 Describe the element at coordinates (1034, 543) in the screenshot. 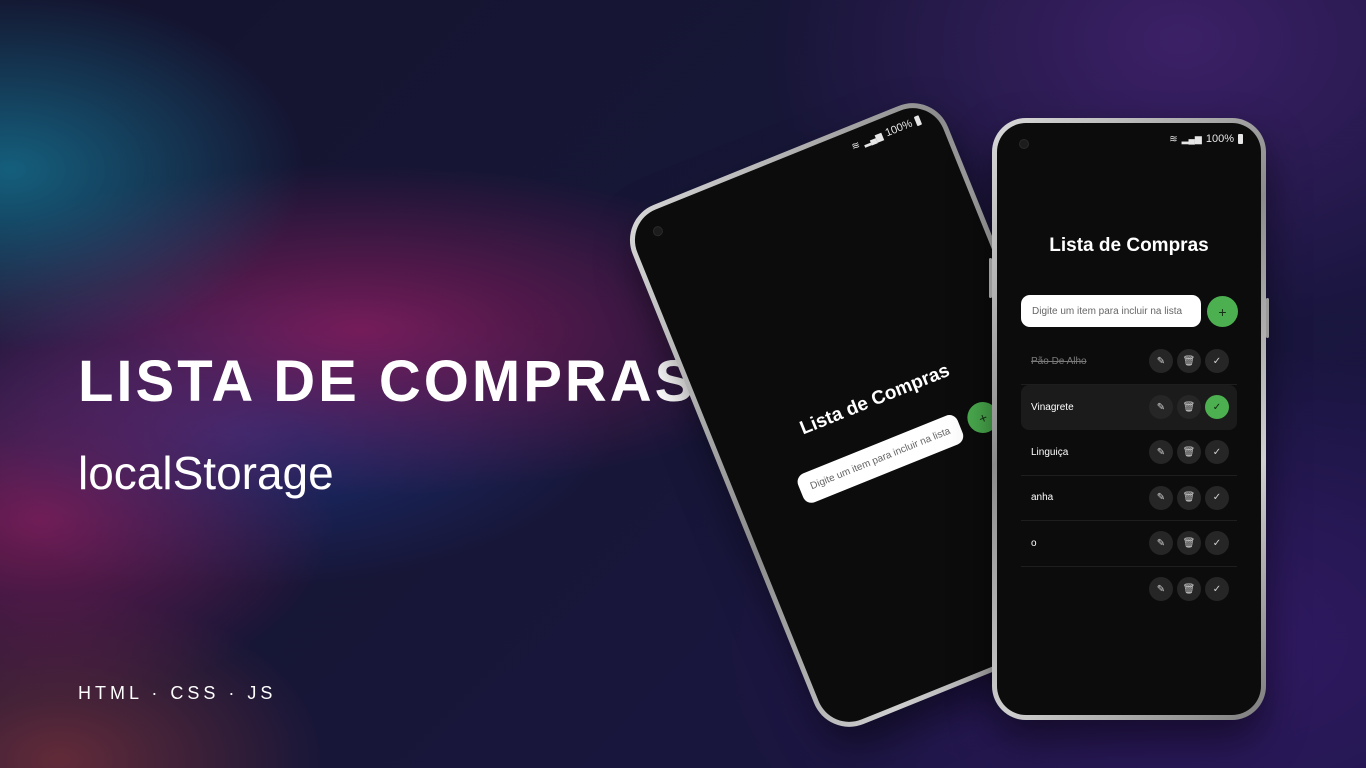

I see `item-name: o` at that location.